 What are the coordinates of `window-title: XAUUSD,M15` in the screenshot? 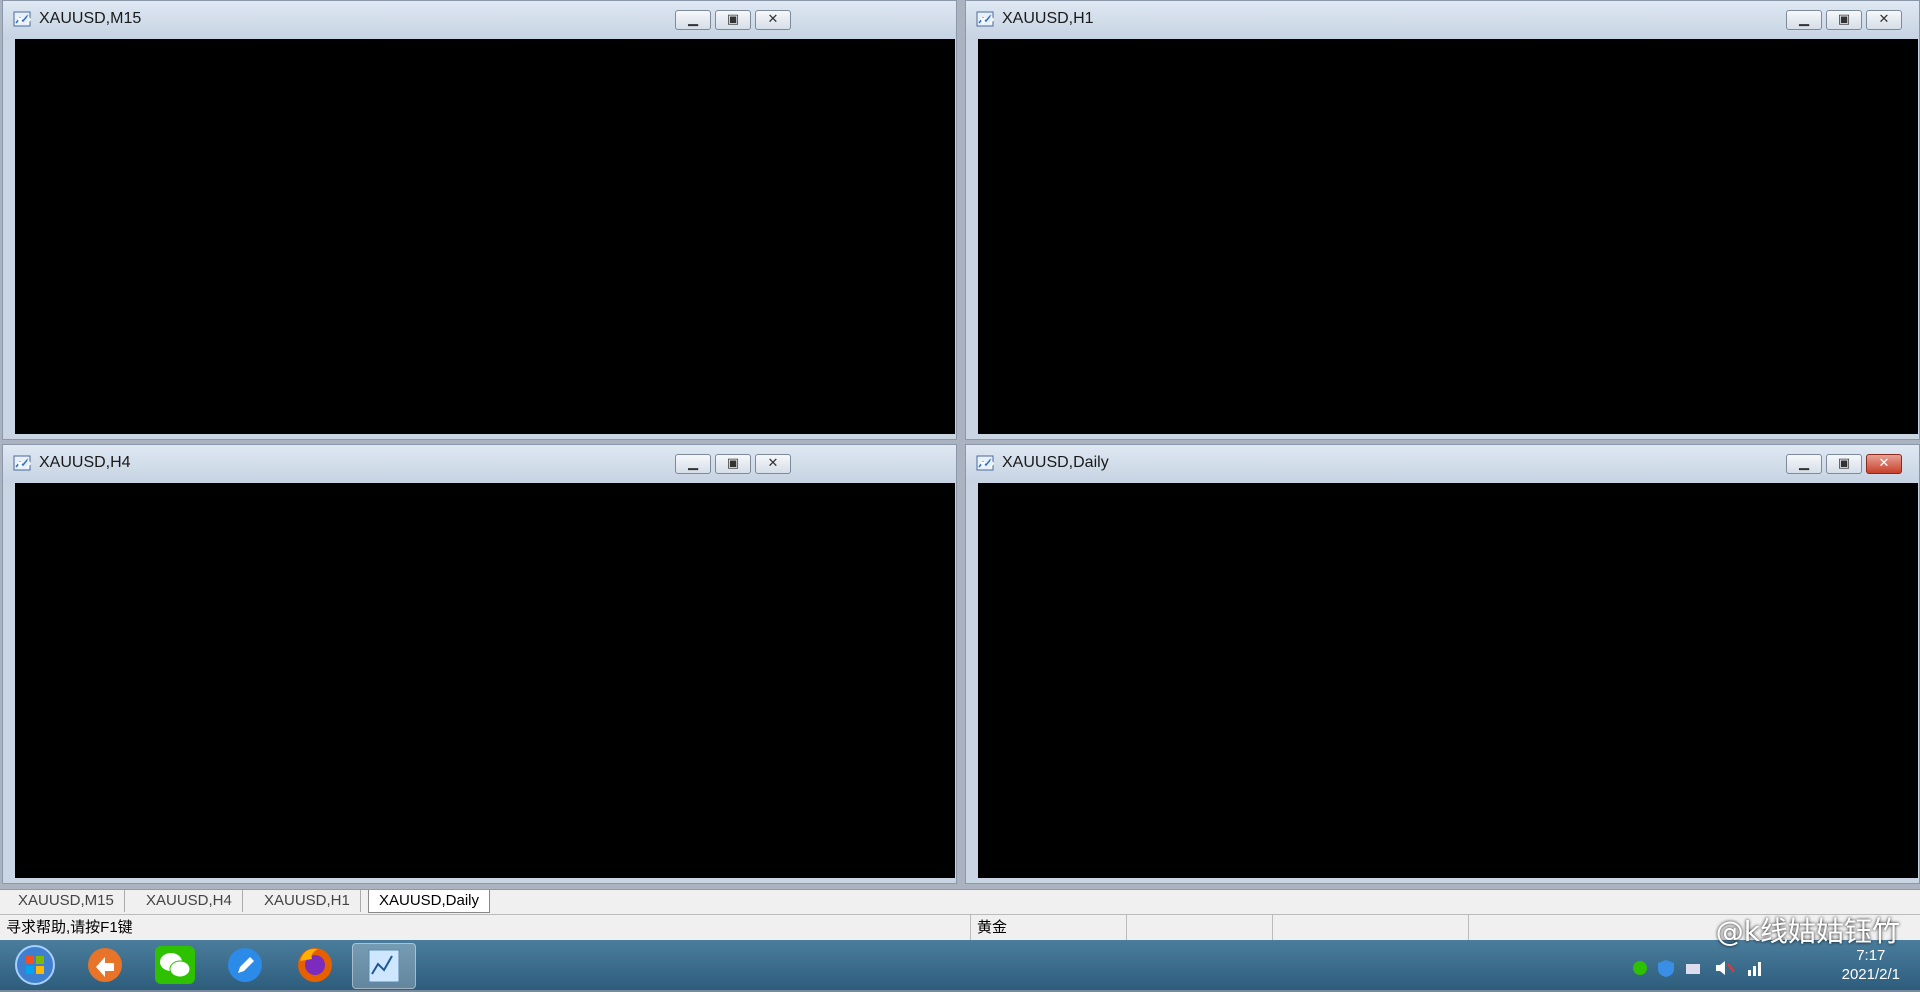 It's located at (90, 18).